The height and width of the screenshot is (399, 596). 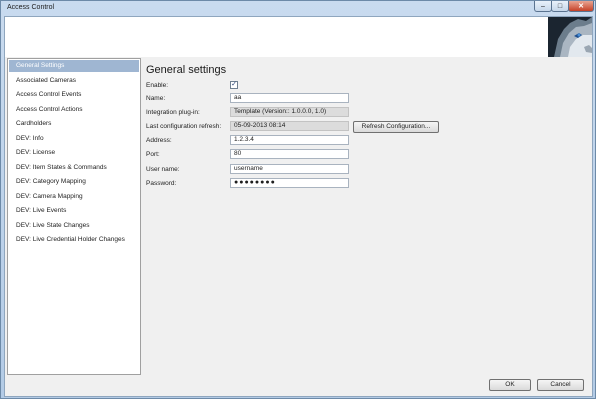 What do you see at coordinates (289, 126) in the screenshot?
I see `last-refresh-field: 05-09-2013 08:14` at bounding box center [289, 126].